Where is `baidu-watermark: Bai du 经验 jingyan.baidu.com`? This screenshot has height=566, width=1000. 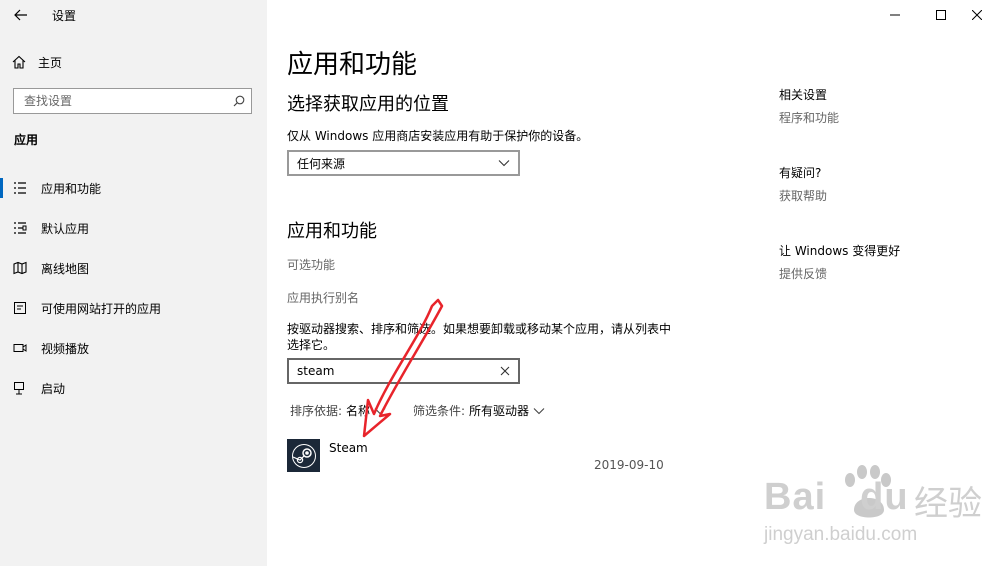 baidu-watermark: Bai du 经验 jingyan.baidu.com is located at coordinates (877, 508).